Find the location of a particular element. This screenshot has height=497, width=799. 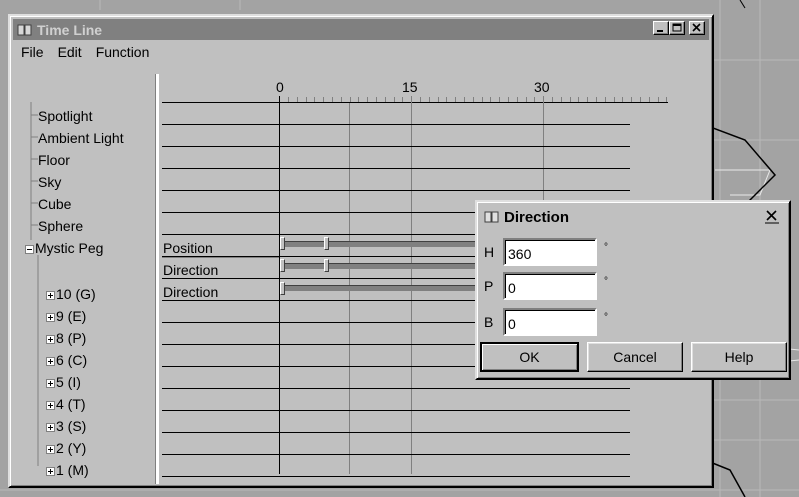

app-icon is located at coordinates (491, 217).